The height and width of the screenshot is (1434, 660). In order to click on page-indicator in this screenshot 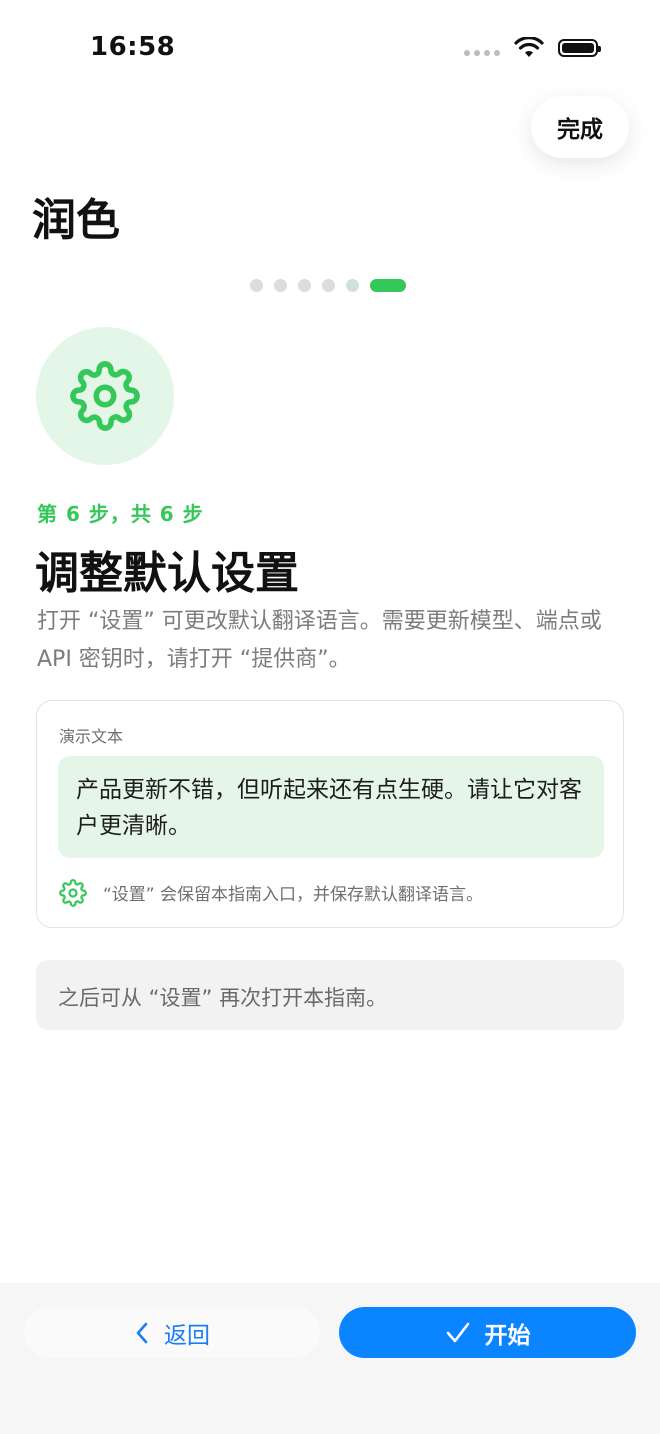, I will do `click(328, 285)`.